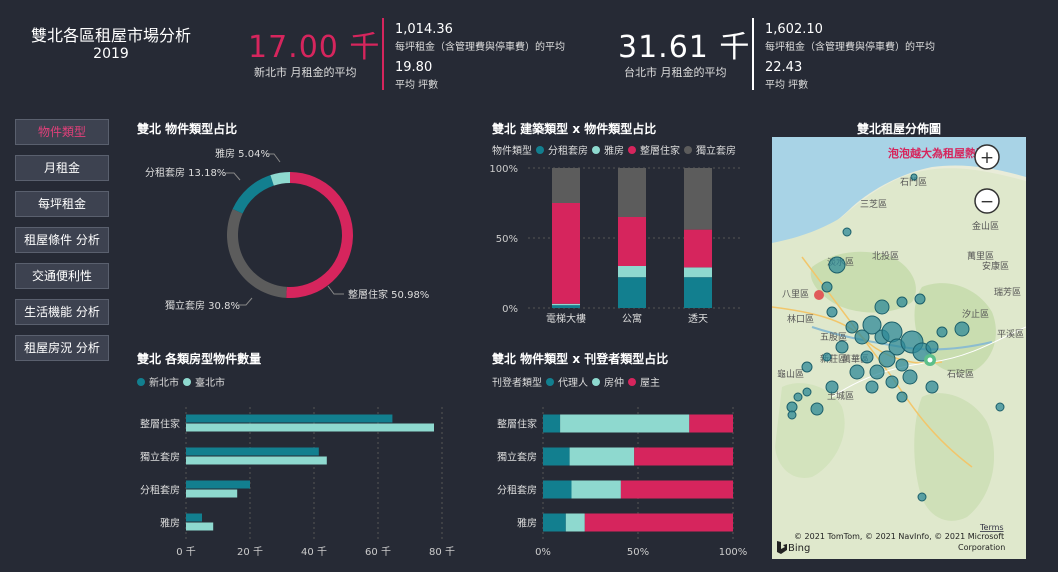  Describe the element at coordinates (160, 490) in the screenshot. I see `count-category-label: 分租套房` at that location.